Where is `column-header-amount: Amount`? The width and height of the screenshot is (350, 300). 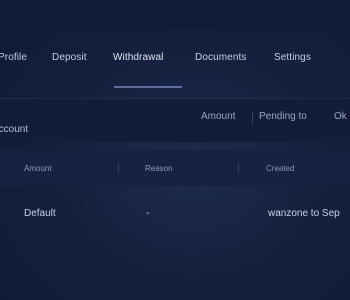
column-header-amount: Amount is located at coordinates (38, 168).